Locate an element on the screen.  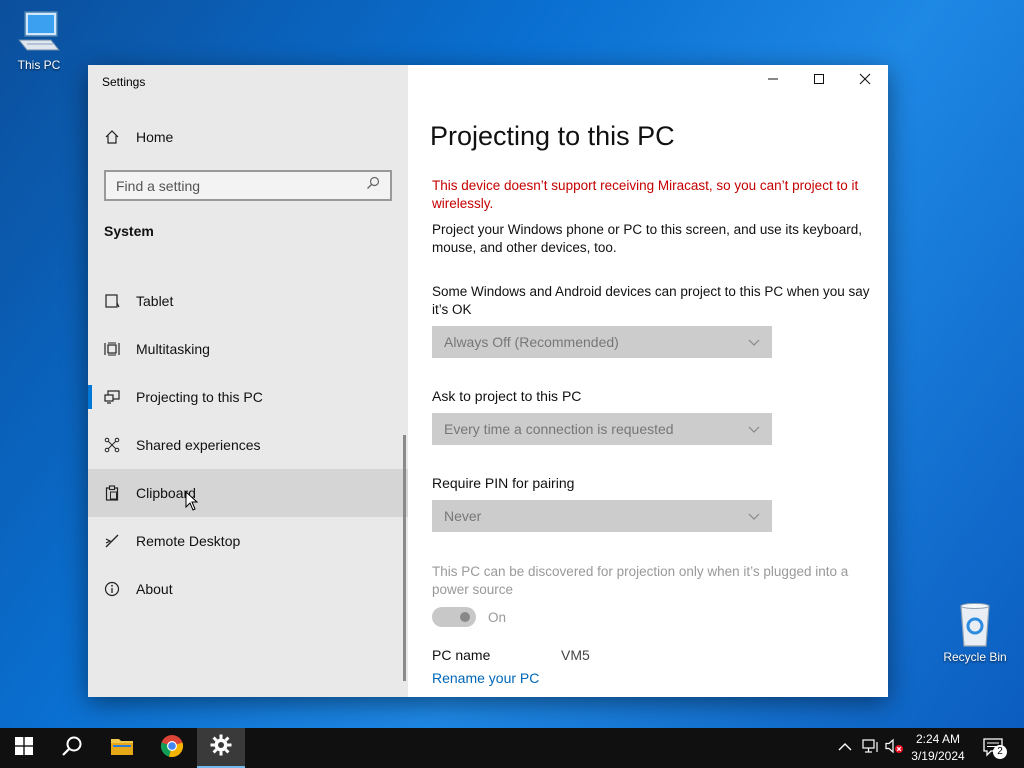
ask-to-project-label: Ask to project to this PC is located at coordinates (507, 396).